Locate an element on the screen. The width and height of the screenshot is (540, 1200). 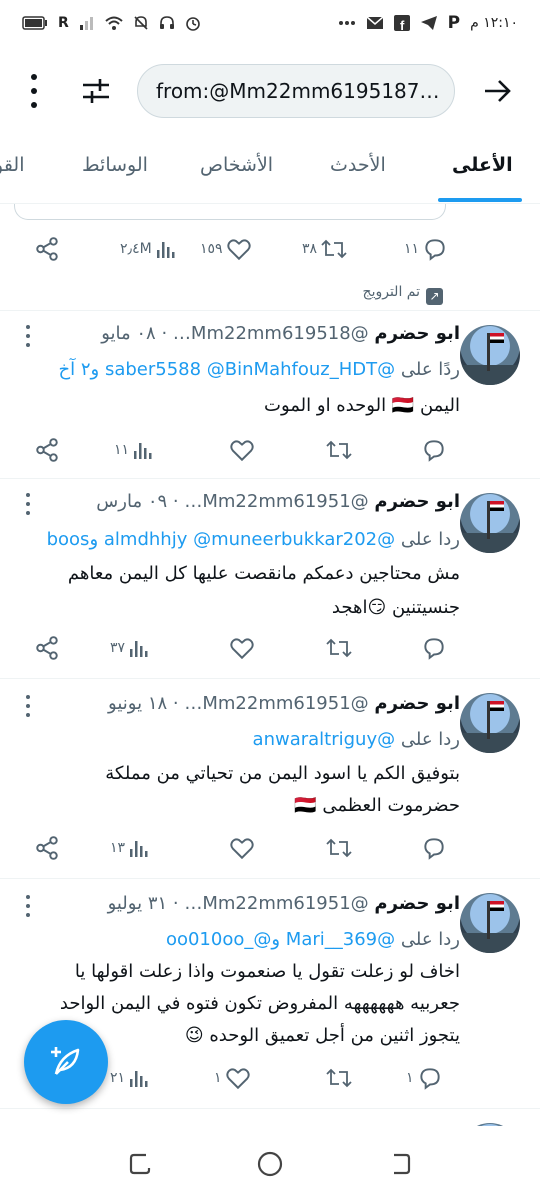
views-button: ٢١ is located at coordinates (130, 1078).